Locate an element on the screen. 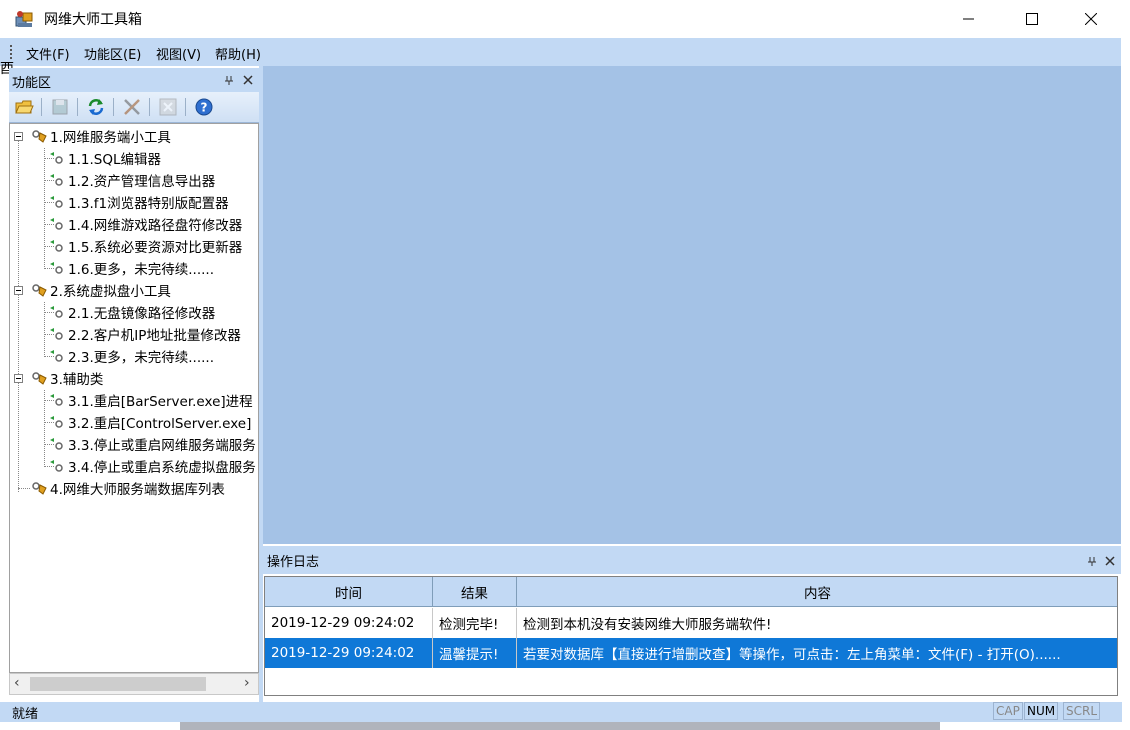  tree-node: 1.4.网维游戏路径盘符修改器 is located at coordinates (145, 224).